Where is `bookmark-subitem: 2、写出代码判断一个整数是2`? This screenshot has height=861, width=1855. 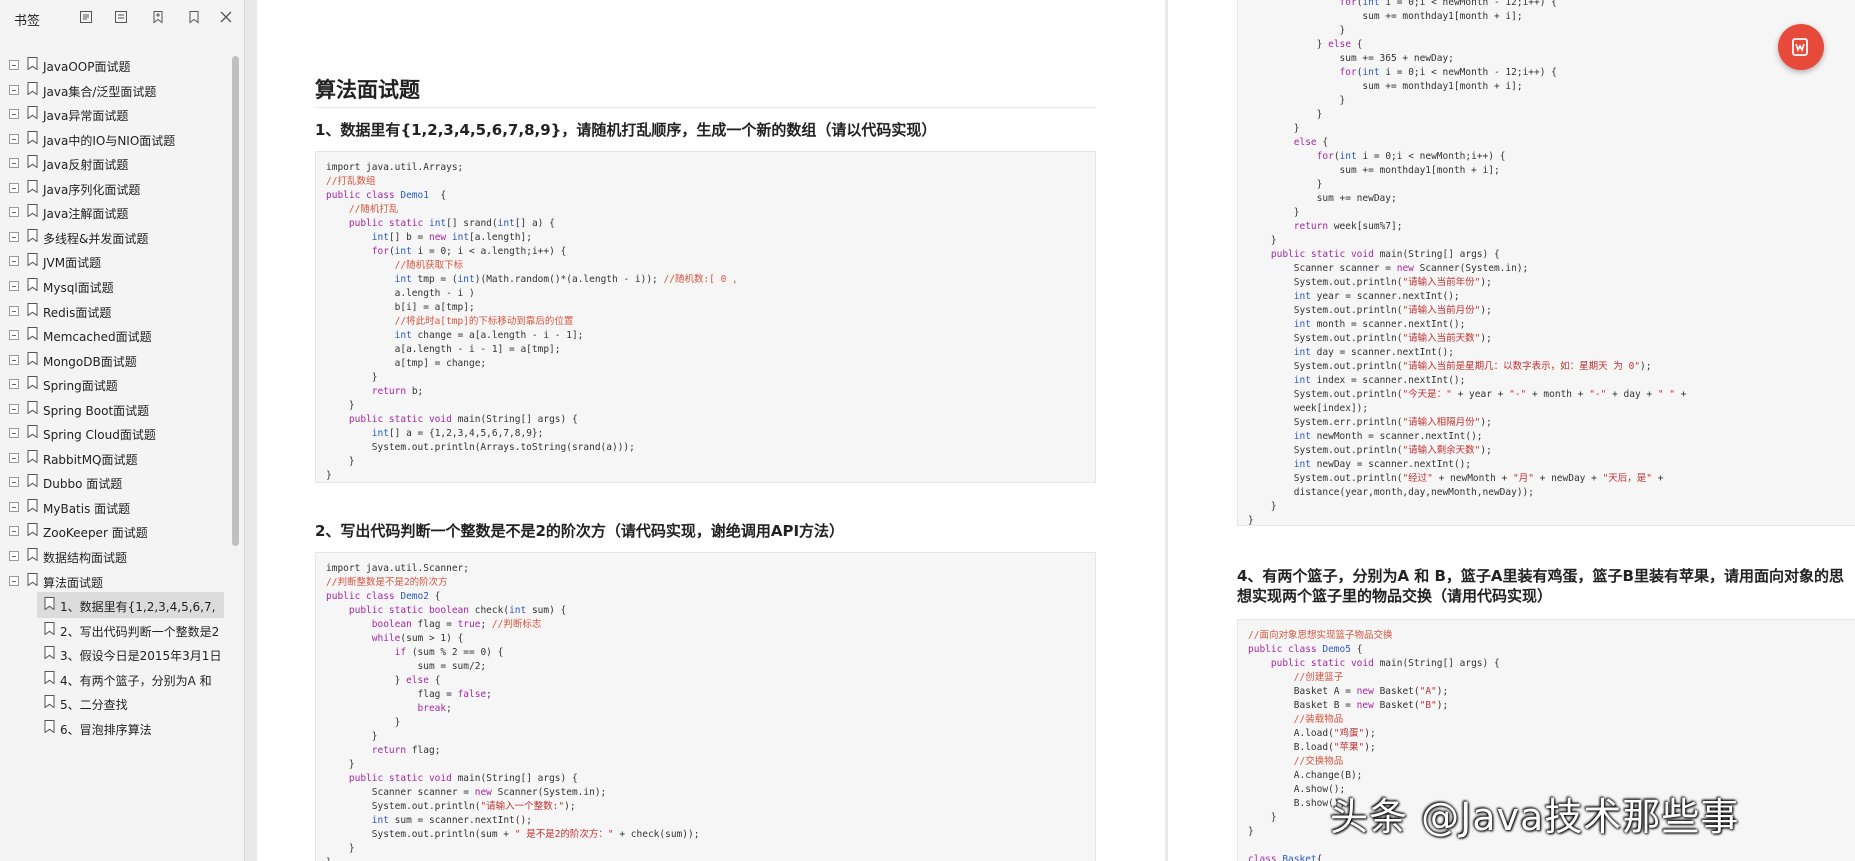
bookmark-subitem: 2、写出代码判断一个整数是2 is located at coordinates (116, 630).